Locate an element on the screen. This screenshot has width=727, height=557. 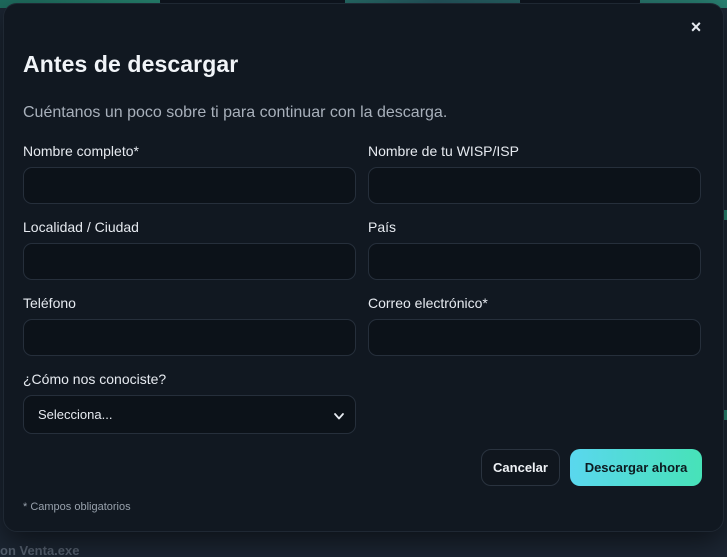
email-label: Correo electrónico* is located at coordinates (428, 303).